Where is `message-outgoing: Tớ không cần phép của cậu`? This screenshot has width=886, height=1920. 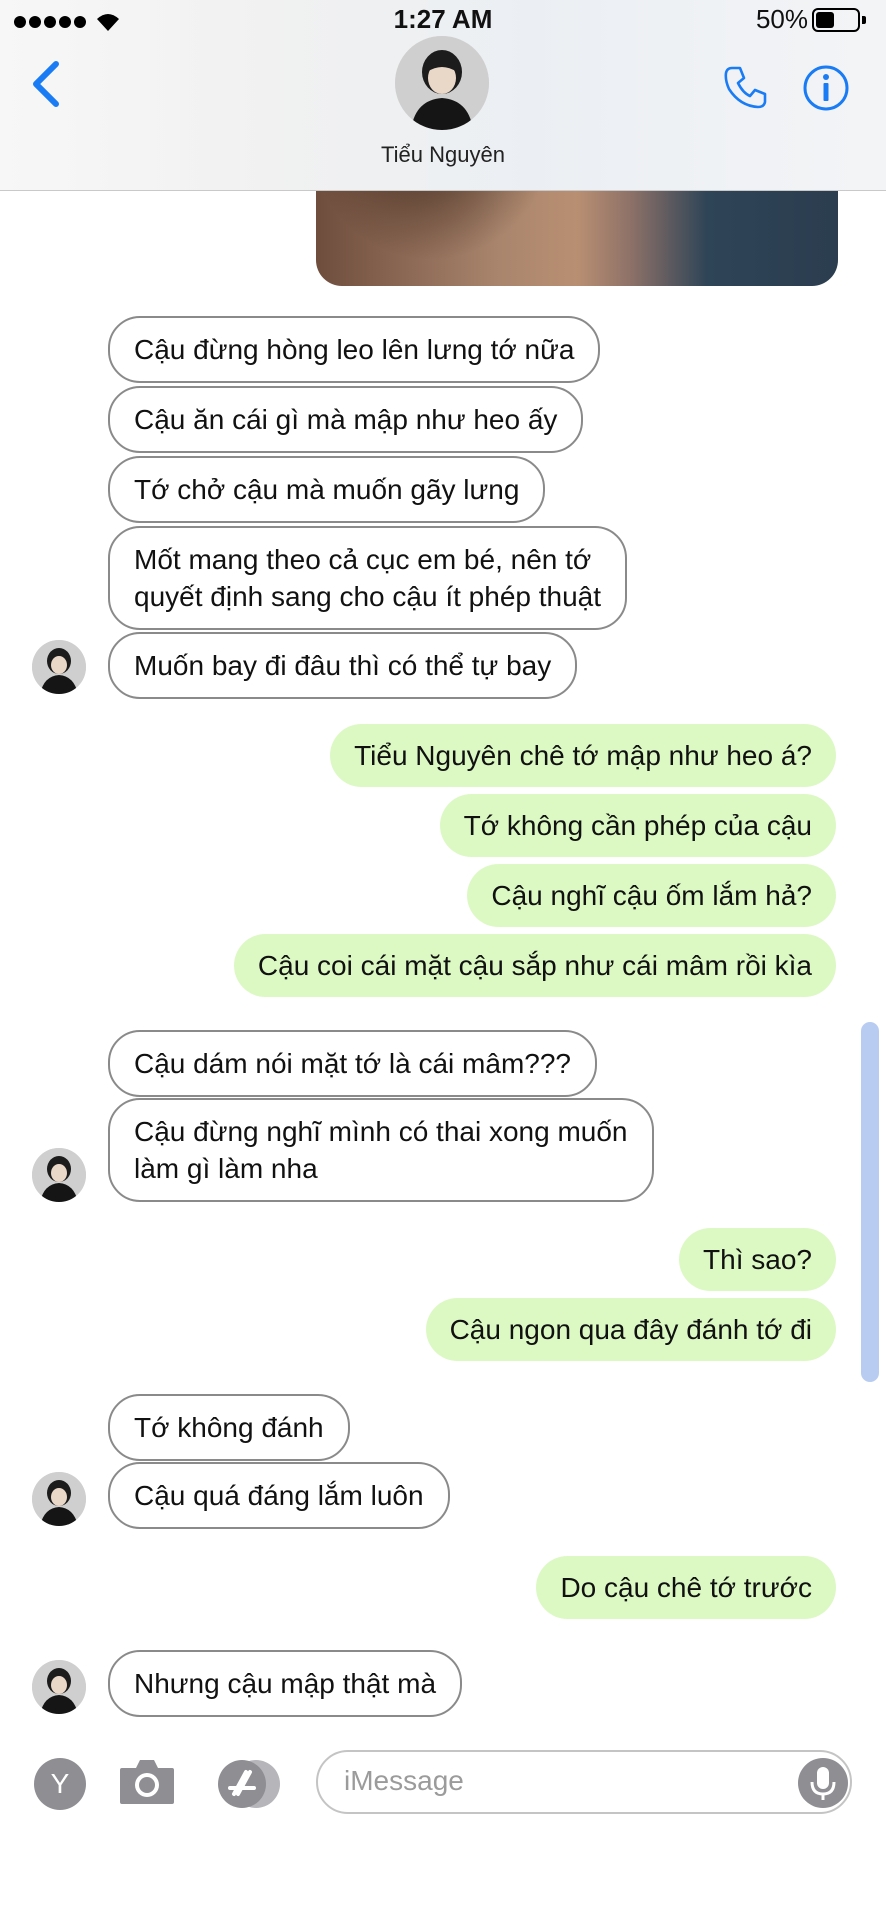 message-outgoing: Tớ không cần phép của cậu is located at coordinates (637, 825).